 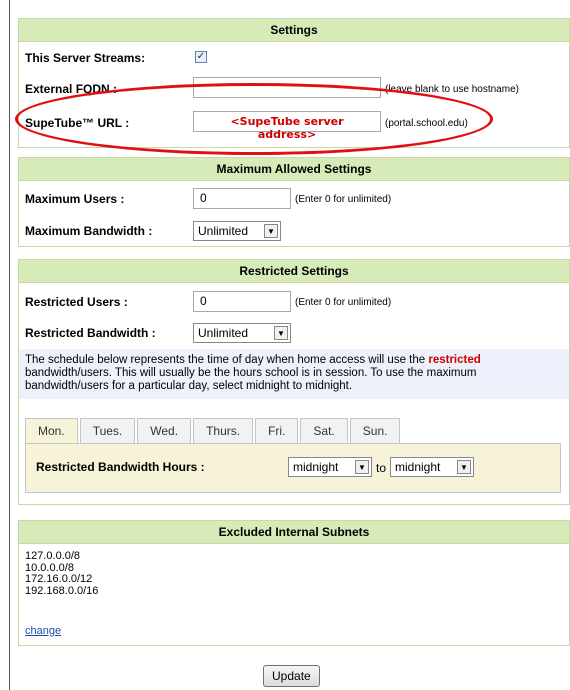 What do you see at coordinates (164, 430) in the screenshot?
I see `tab-wed: Wed.` at bounding box center [164, 430].